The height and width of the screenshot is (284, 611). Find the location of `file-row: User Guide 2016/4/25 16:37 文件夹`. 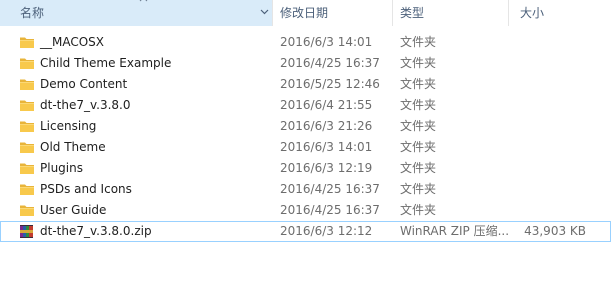

file-row: User Guide 2016/4/25 16:37 文件夹 is located at coordinates (305, 210).